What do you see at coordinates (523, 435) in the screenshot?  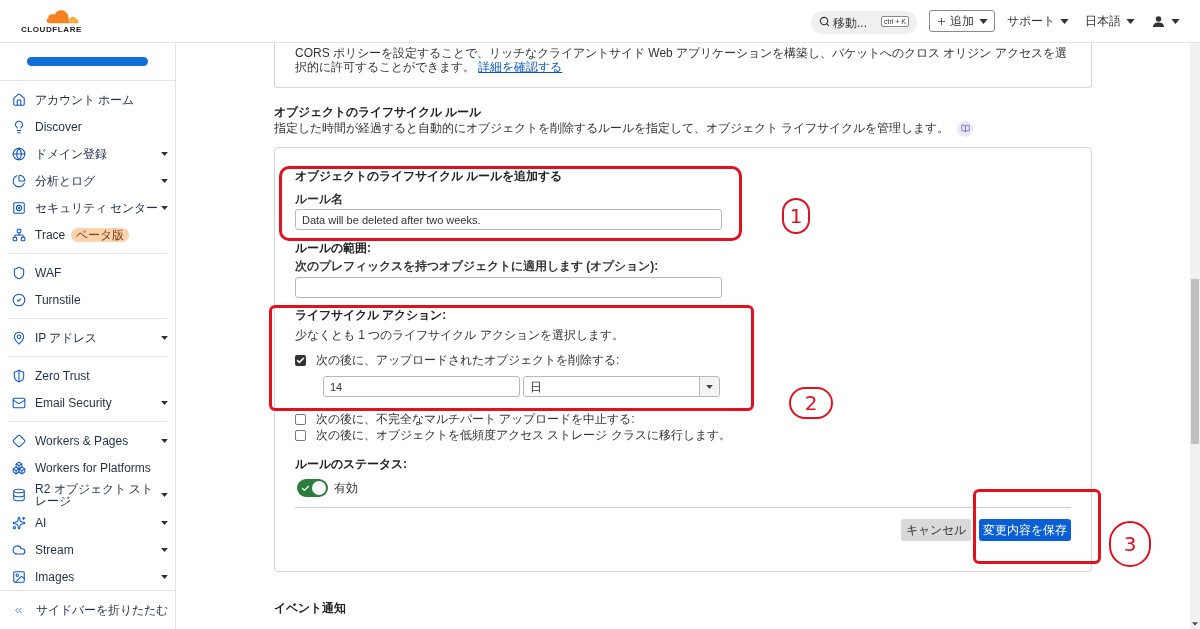 I see `checkbox-label: 次の後に、オブジェクトを低頻度アクセス ストレージ クラスに移行します。` at bounding box center [523, 435].